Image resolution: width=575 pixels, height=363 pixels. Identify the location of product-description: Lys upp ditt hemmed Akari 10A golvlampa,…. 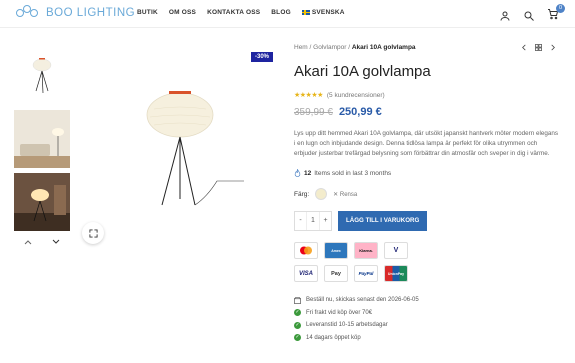
(426, 143).